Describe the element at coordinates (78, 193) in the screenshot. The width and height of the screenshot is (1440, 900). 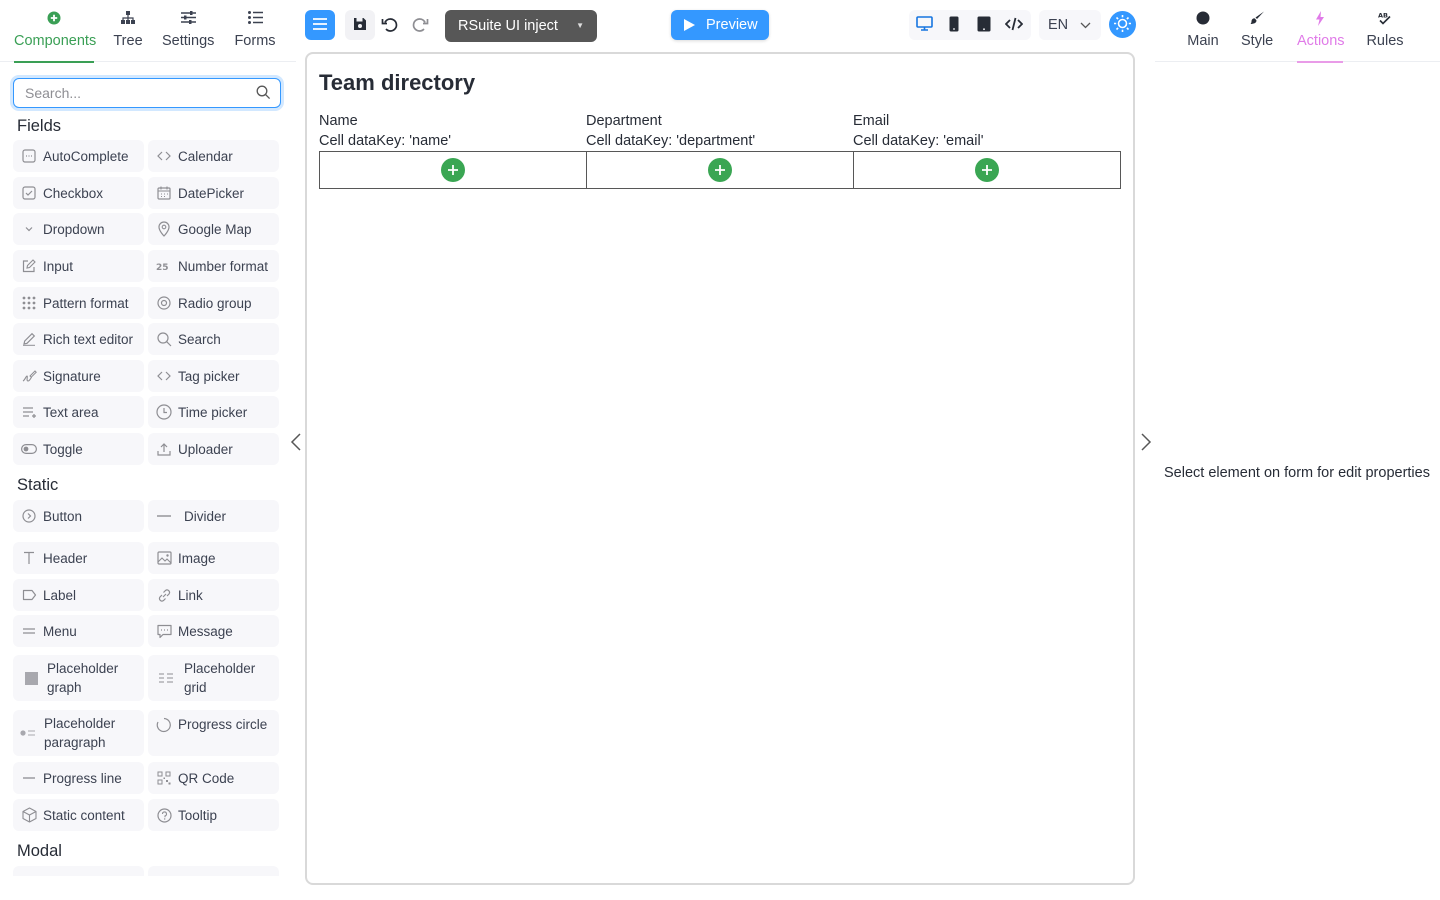
I see `component-checkbox: Checkbox` at that location.